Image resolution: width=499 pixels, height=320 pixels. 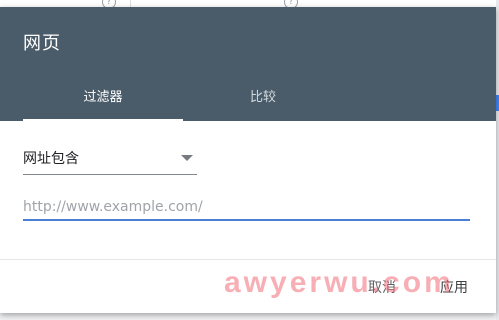 What do you see at coordinates (263, 104) in the screenshot?
I see `tab-compare: 比较` at bounding box center [263, 104].